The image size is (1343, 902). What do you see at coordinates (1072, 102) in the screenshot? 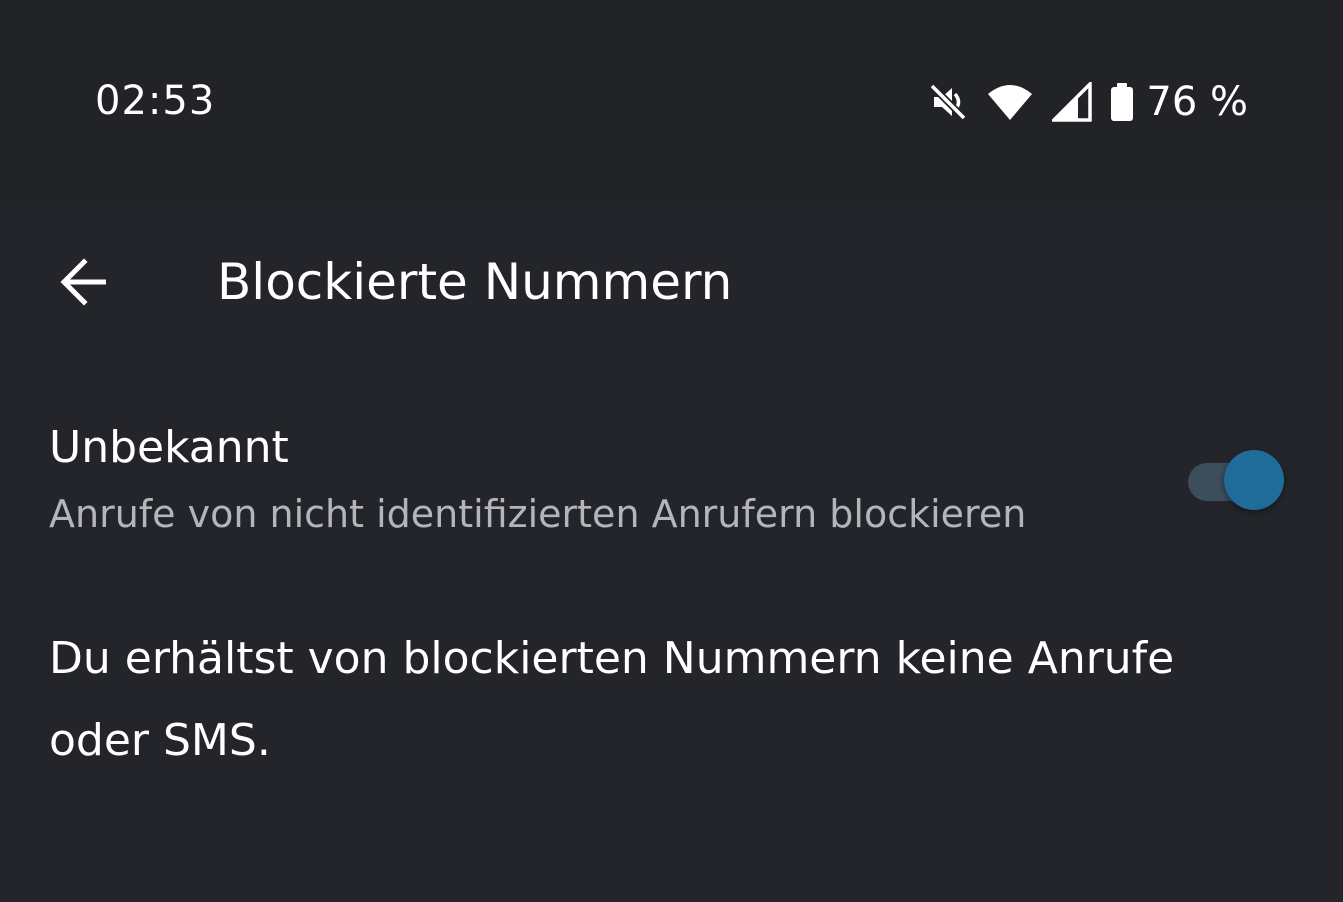
I see `cell-signal-icon` at bounding box center [1072, 102].